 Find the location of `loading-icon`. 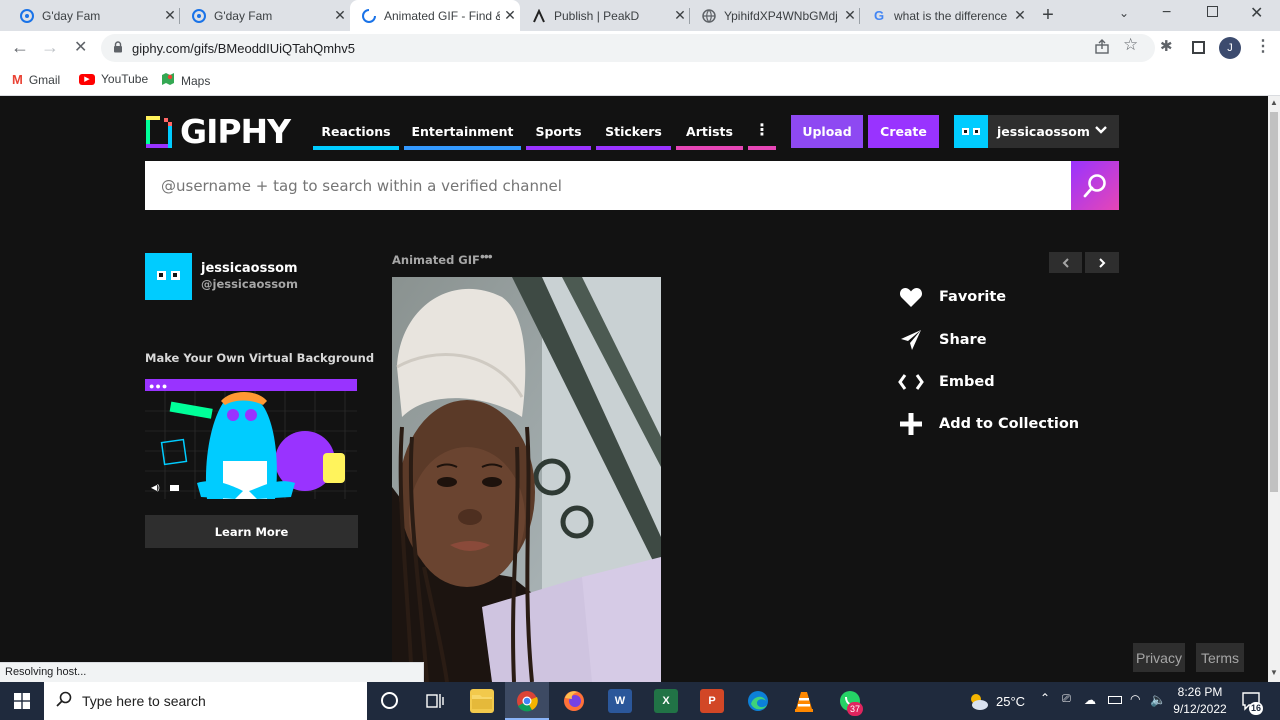

loading-icon is located at coordinates (369, 15).